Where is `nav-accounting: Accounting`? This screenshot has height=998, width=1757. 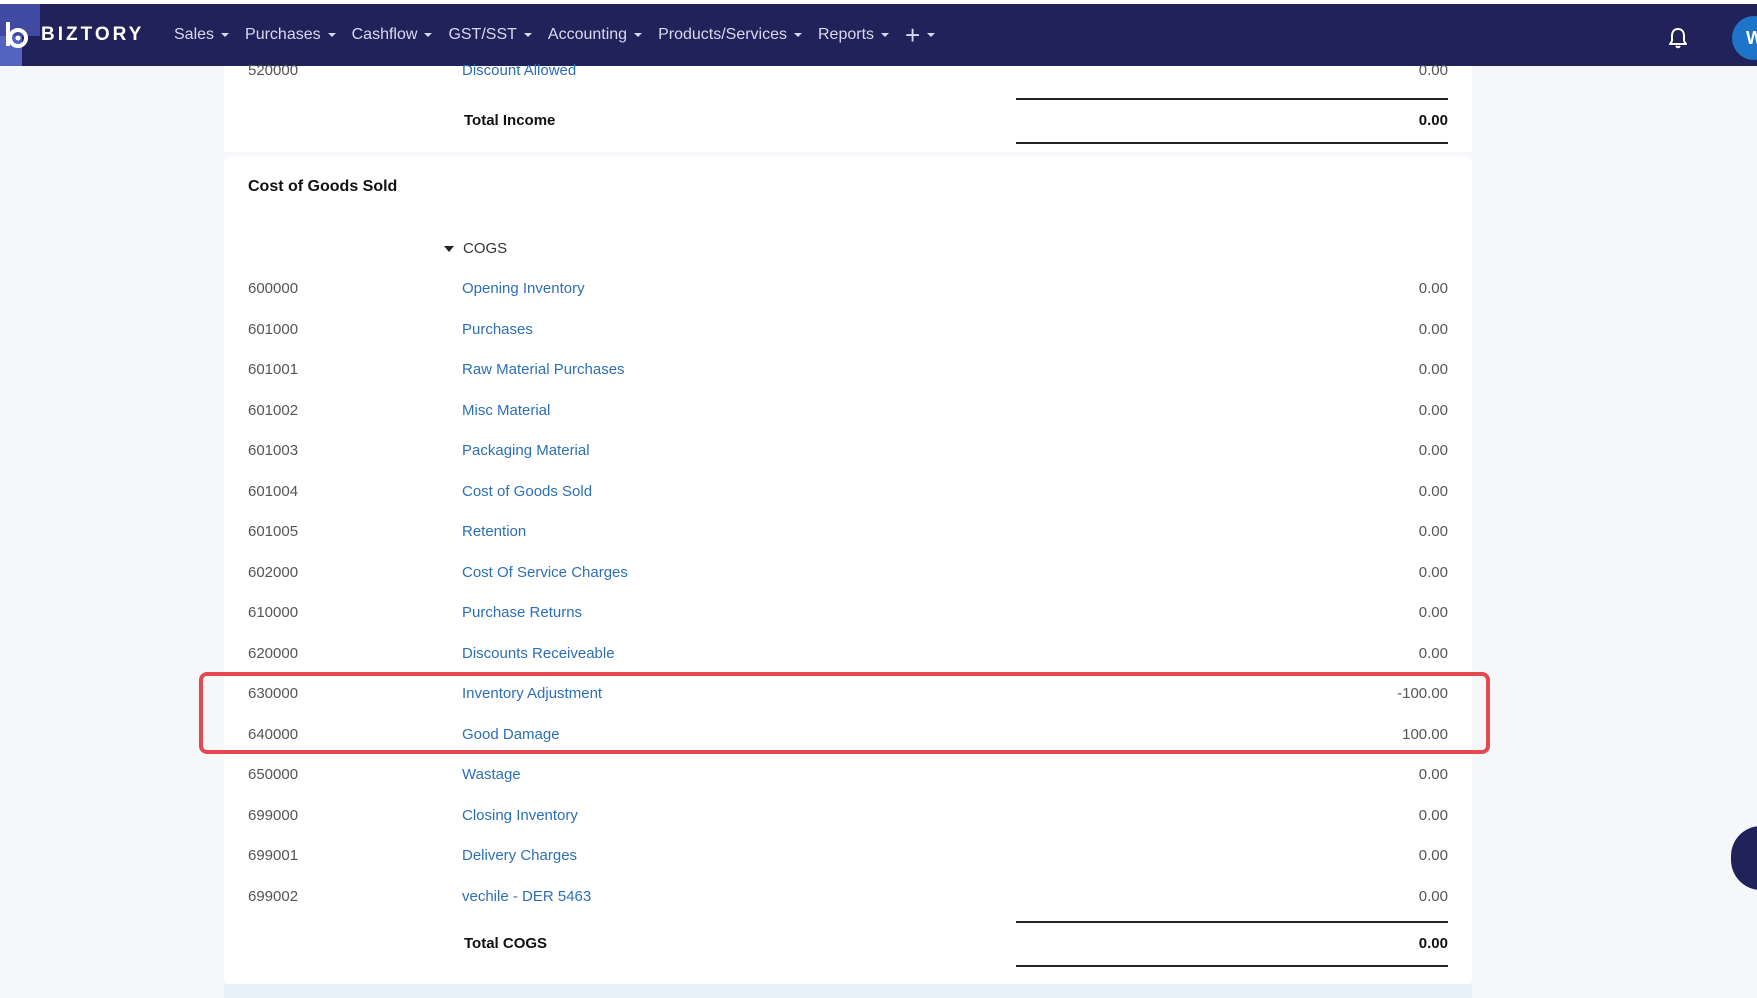 nav-accounting: Accounting is located at coordinates (595, 35).